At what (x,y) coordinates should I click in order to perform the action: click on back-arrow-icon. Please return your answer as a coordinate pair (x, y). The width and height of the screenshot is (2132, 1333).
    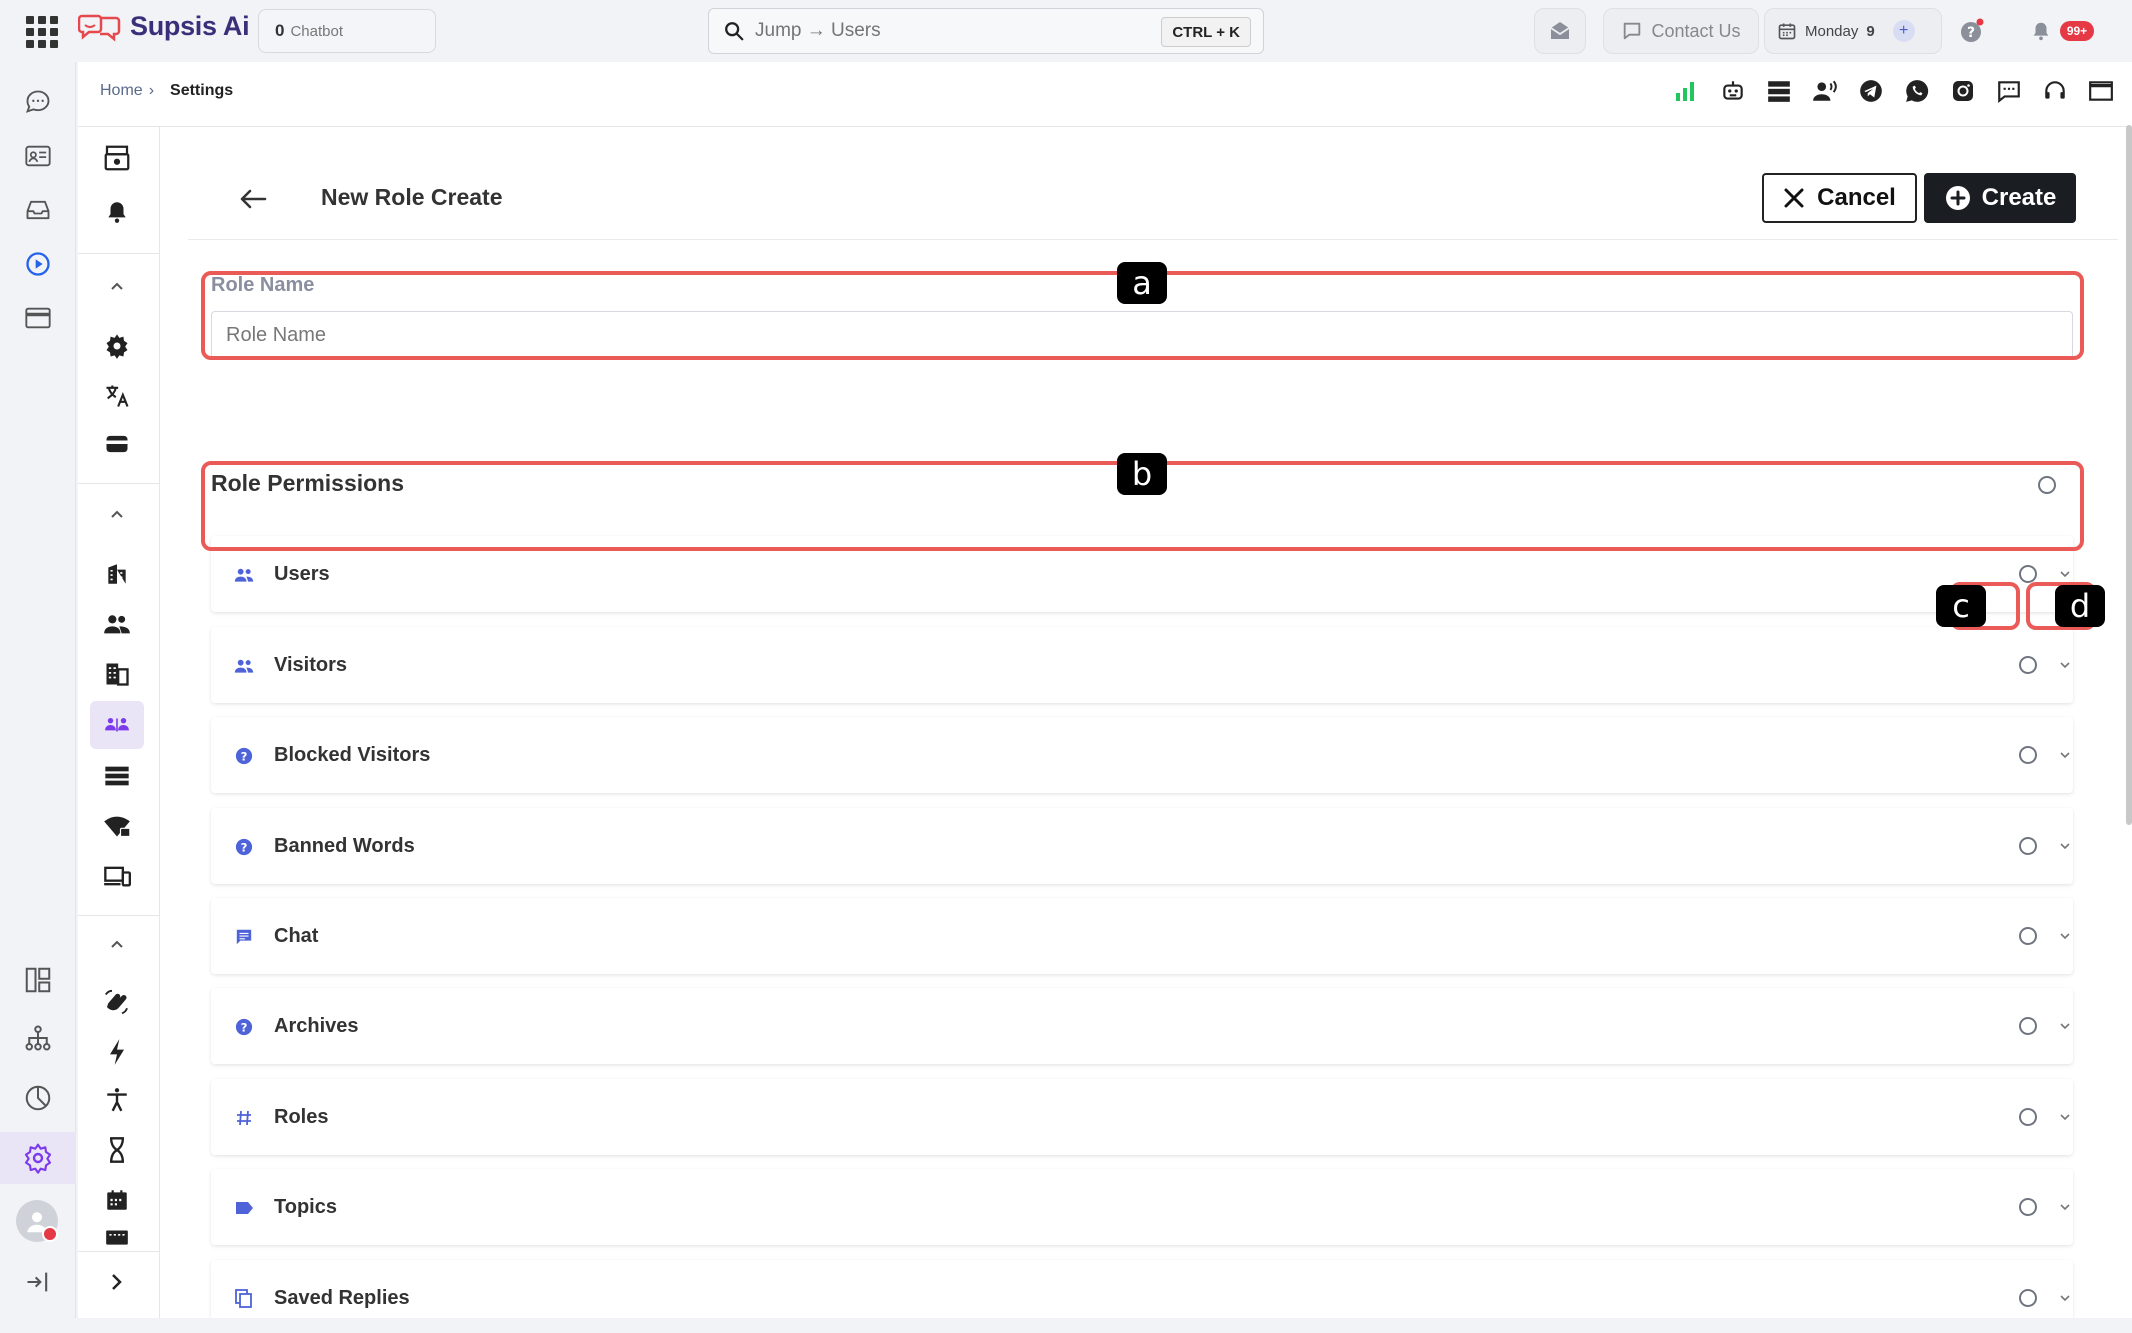
    Looking at the image, I should click on (253, 199).